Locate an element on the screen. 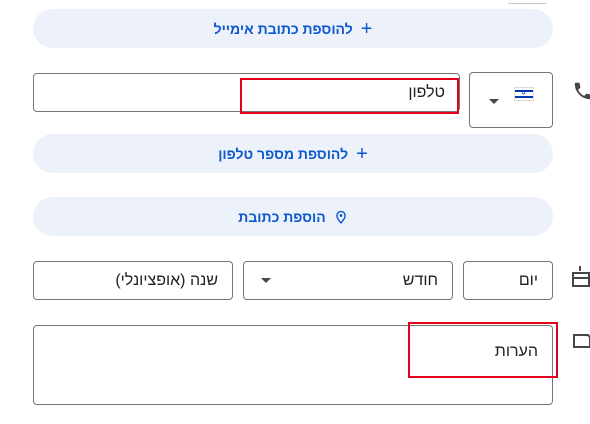 The height and width of the screenshot is (424, 590). country-code-select: ✡ is located at coordinates (511, 100).